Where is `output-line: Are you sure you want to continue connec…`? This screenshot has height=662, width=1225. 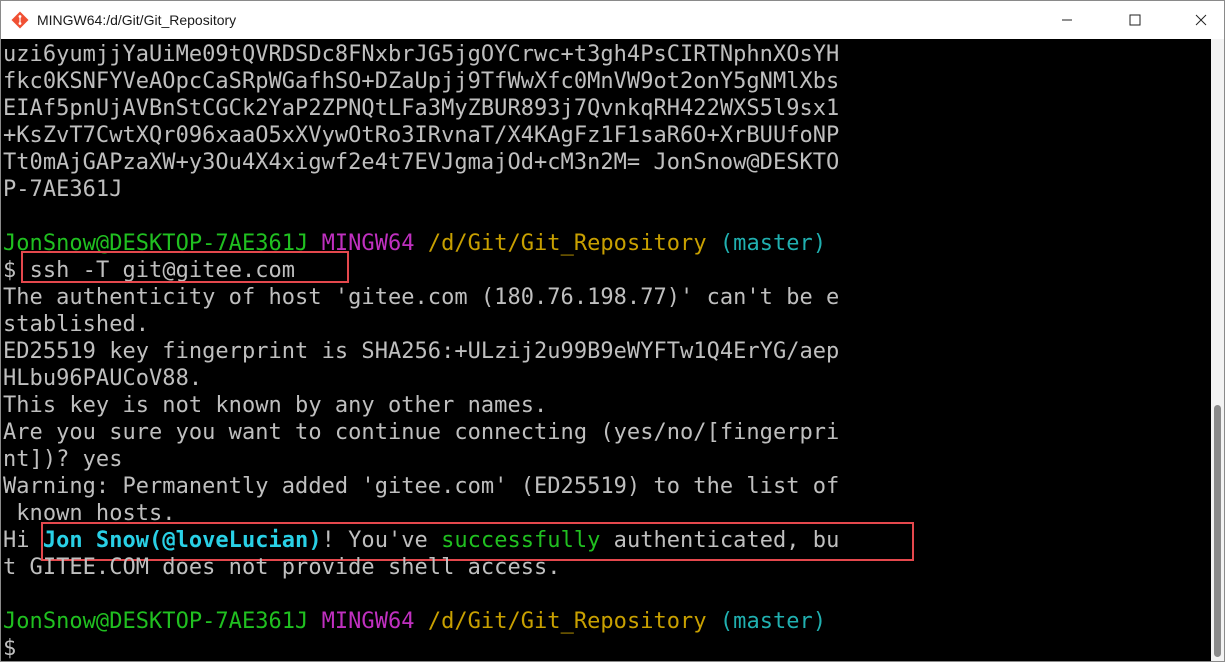
output-line: Are you sure you want to continue connec… is located at coordinates (421, 432).